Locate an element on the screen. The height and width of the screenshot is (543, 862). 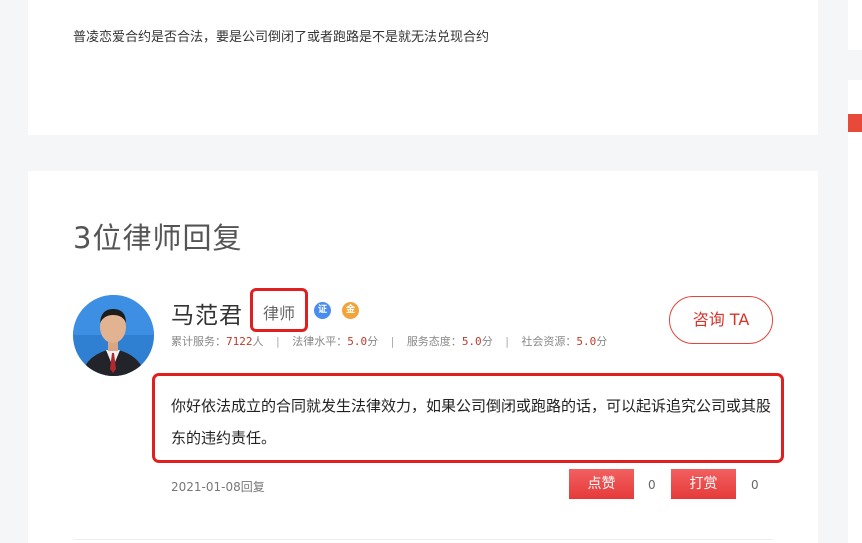
lawyer-role: 律师 is located at coordinates (279, 313).